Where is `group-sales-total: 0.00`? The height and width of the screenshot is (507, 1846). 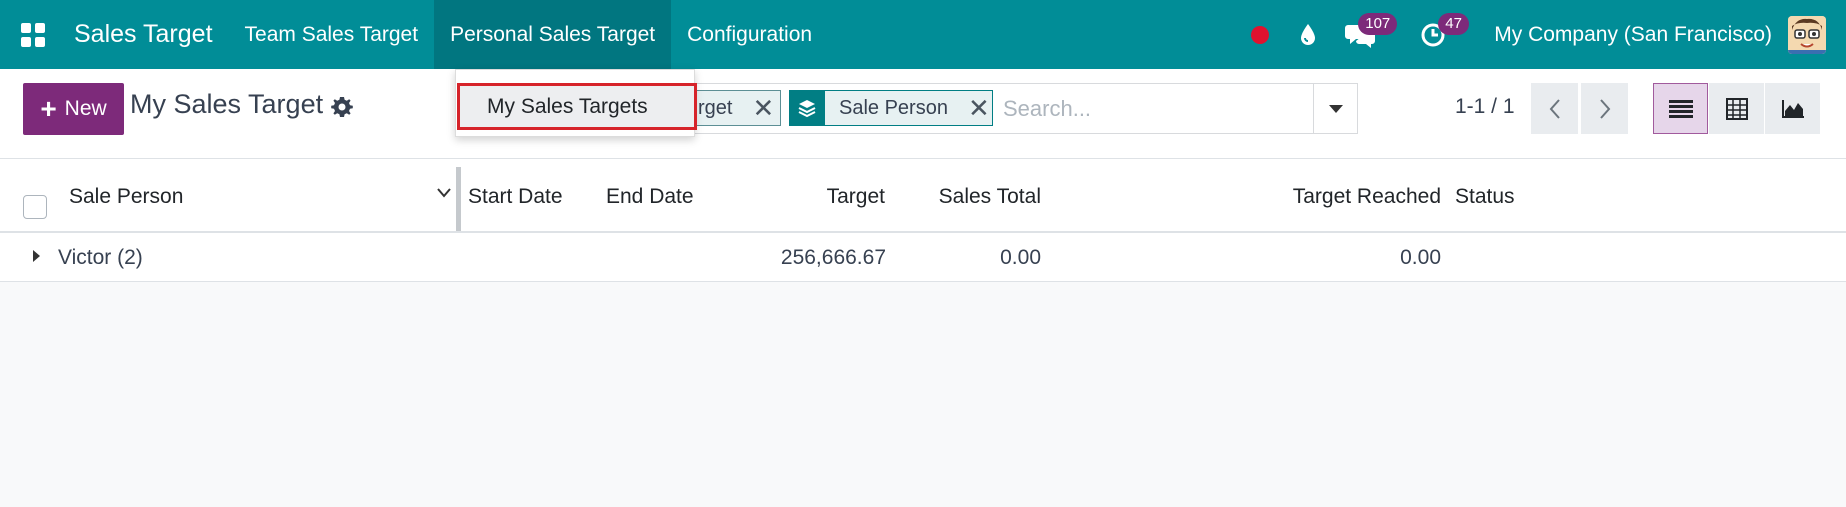 group-sales-total: 0.00 is located at coordinates (1020, 257).